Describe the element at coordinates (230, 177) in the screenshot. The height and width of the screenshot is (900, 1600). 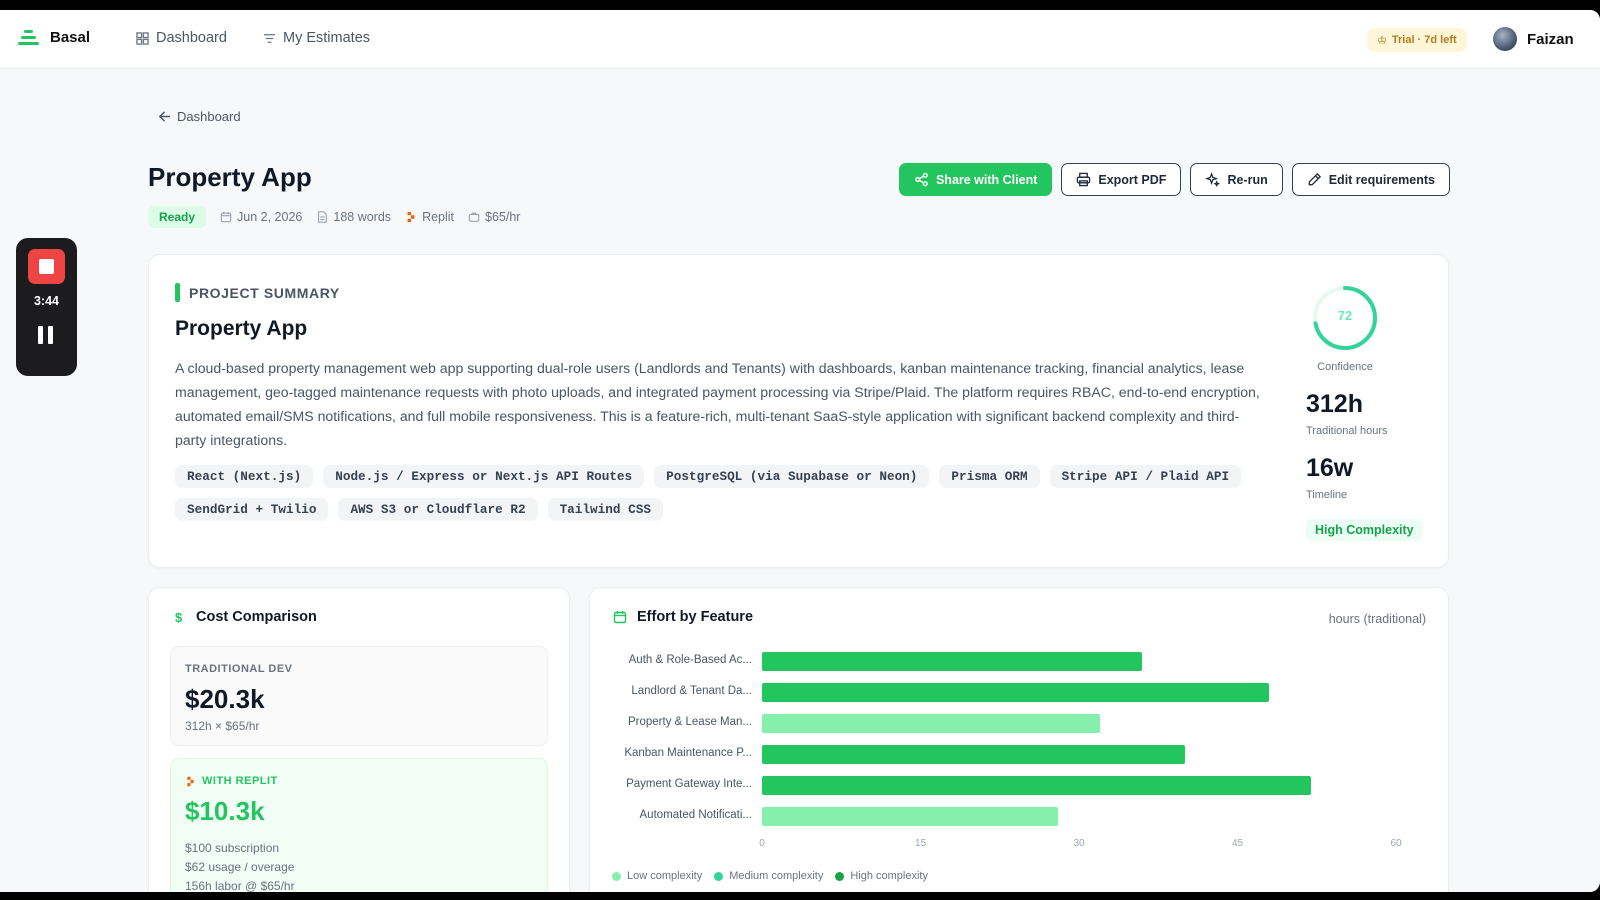
I see `page-title: Property App` at that location.